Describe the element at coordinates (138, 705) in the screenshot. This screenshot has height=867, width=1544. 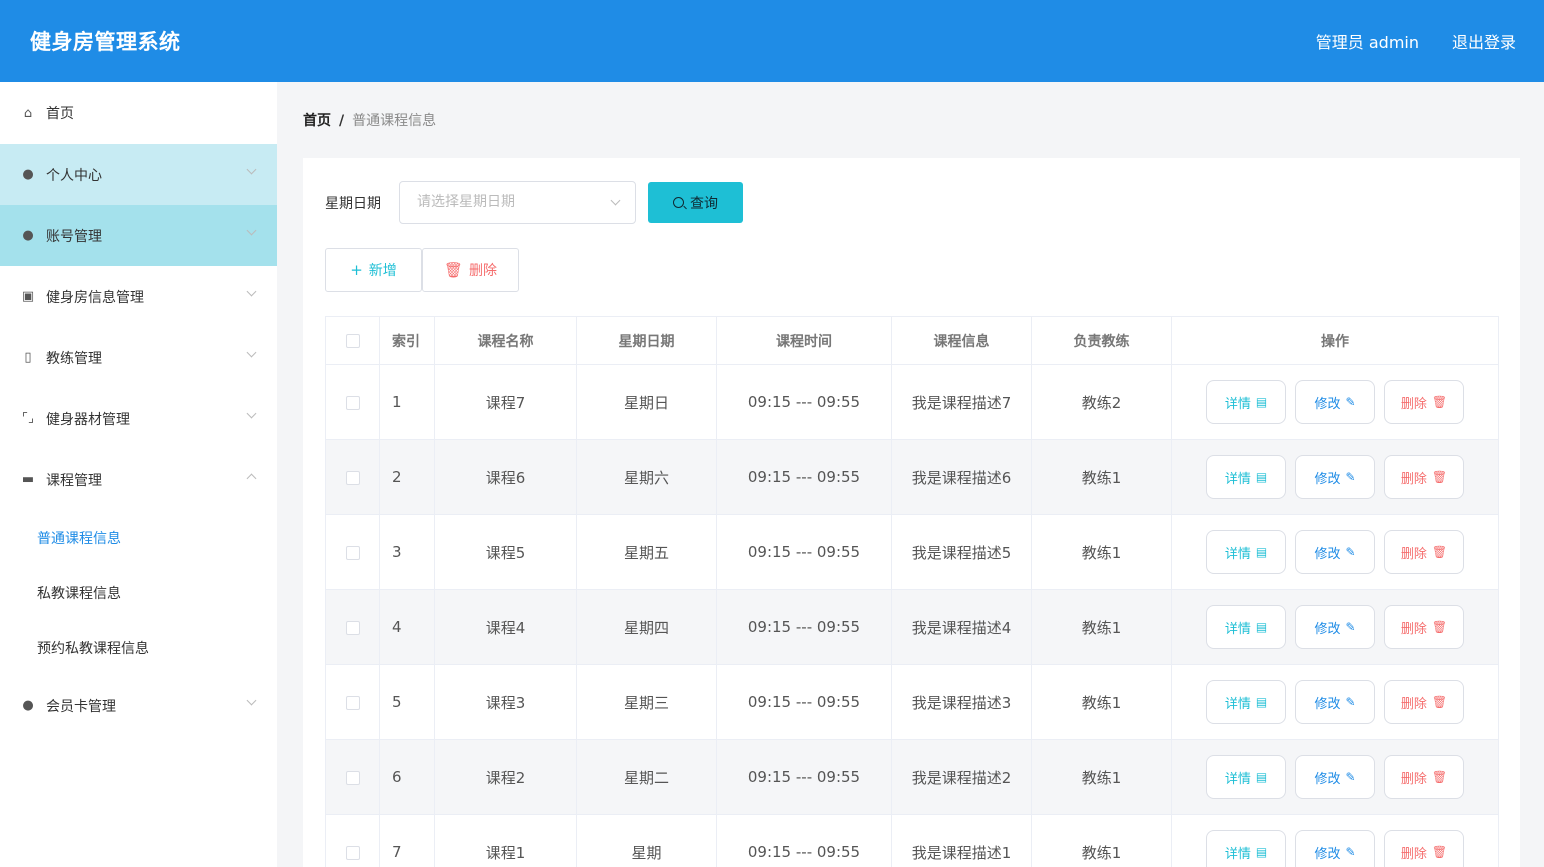
I see `sidebar-item-member-card: ● 会员卡管理` at that location.